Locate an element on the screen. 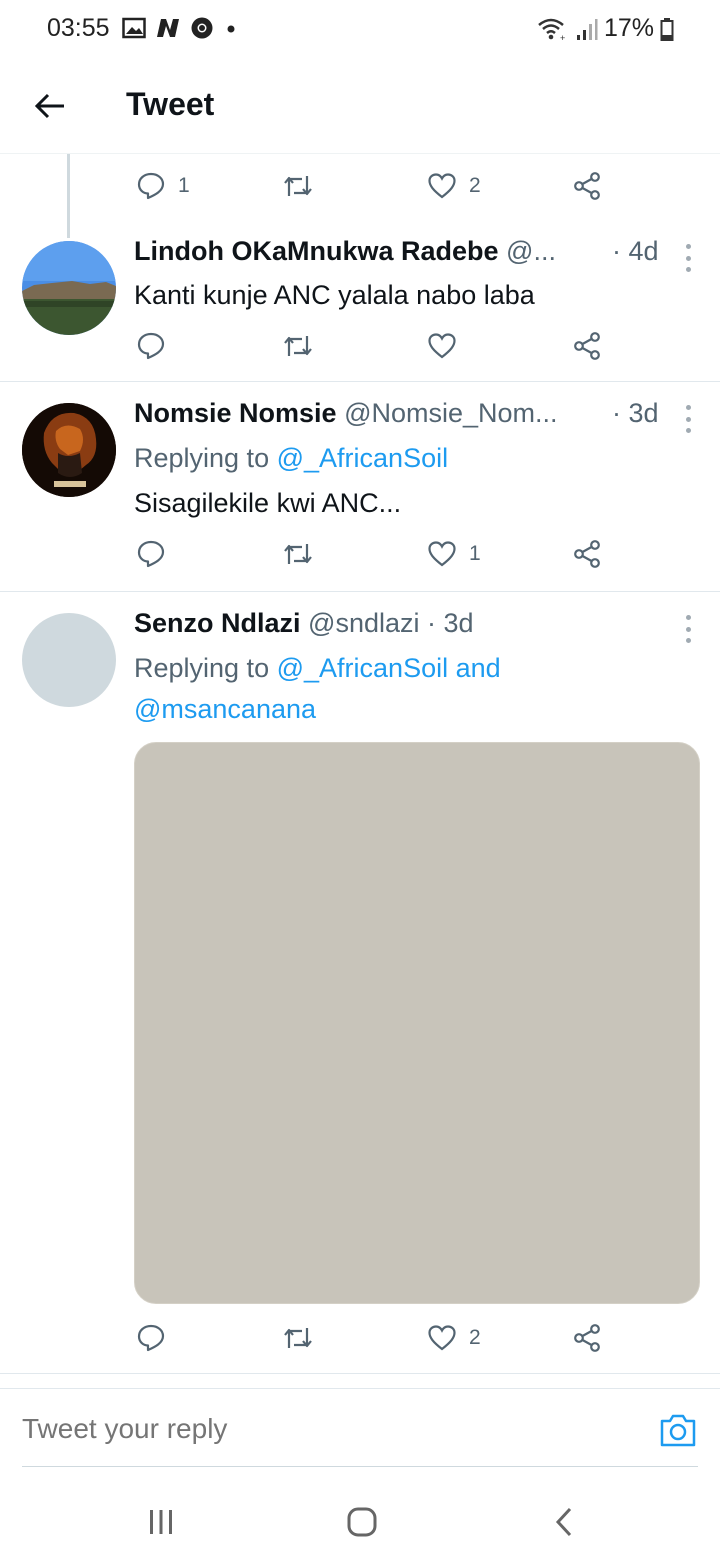 Image resolution: width=720 pixels, height=1560 pixels. tweet-actions: 2 is located at coordinates (360, 1338).